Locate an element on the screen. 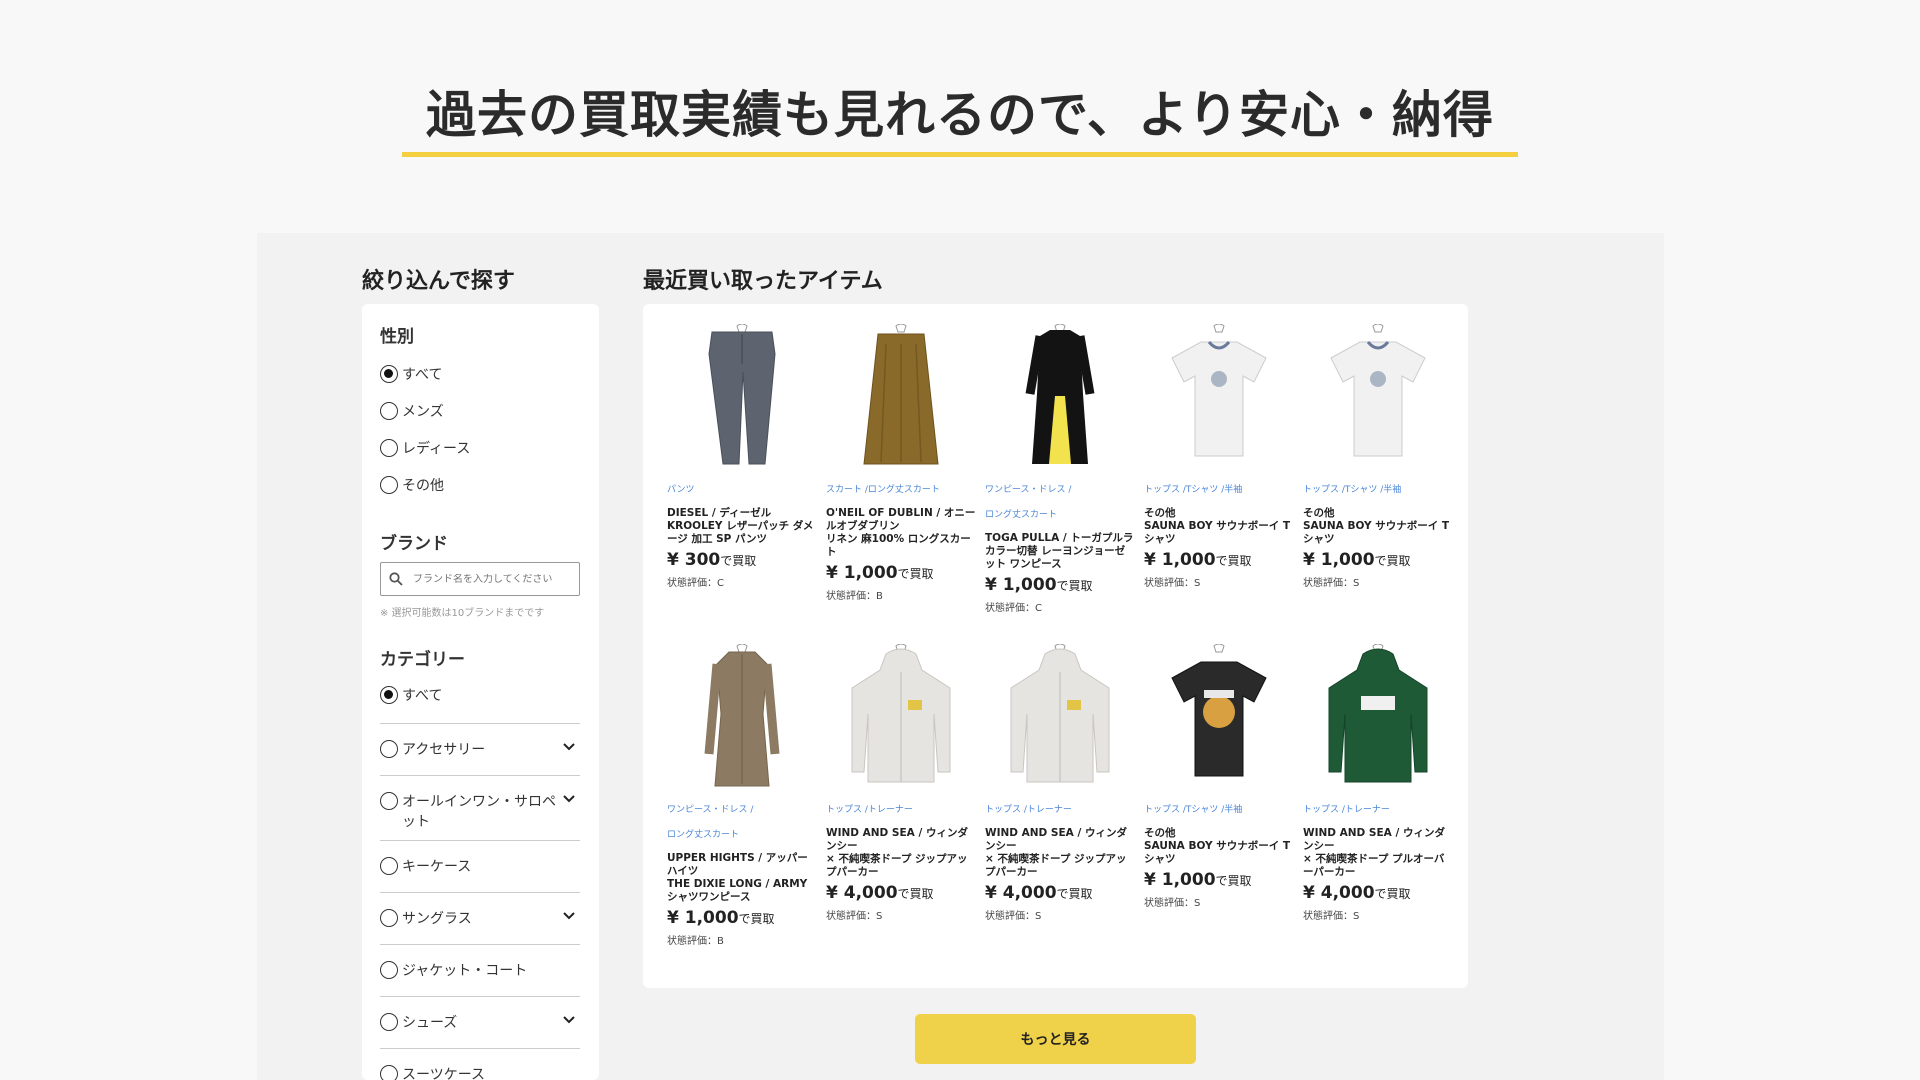 The image size is (1920, 1080). gender-option: レディース is located at coordinates (480, 447).